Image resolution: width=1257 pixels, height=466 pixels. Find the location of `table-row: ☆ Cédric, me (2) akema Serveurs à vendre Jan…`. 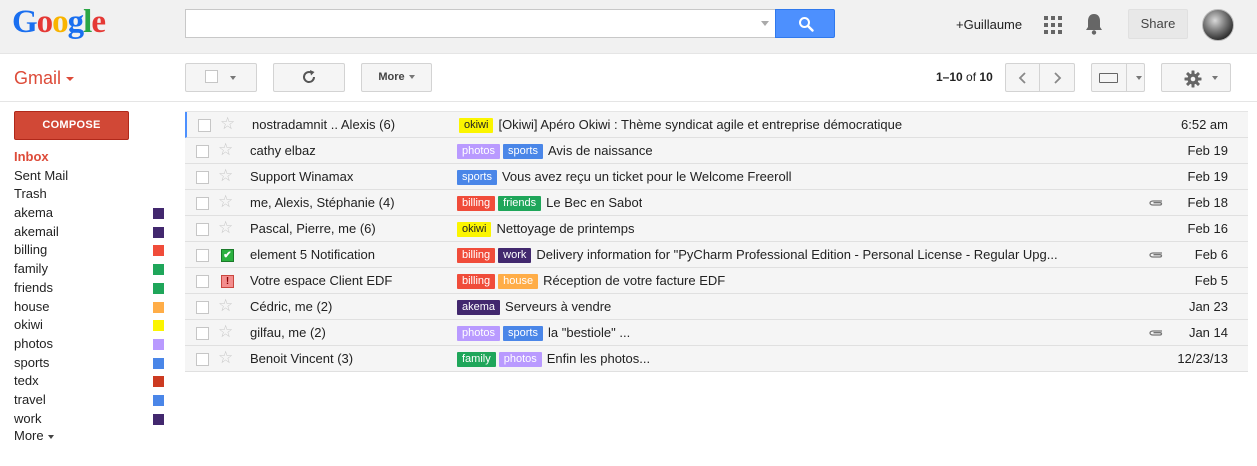

table-row: ☆ Cédric, me (2) akema Serveurs à vendre Jan… is located at coordinates (716, 307).